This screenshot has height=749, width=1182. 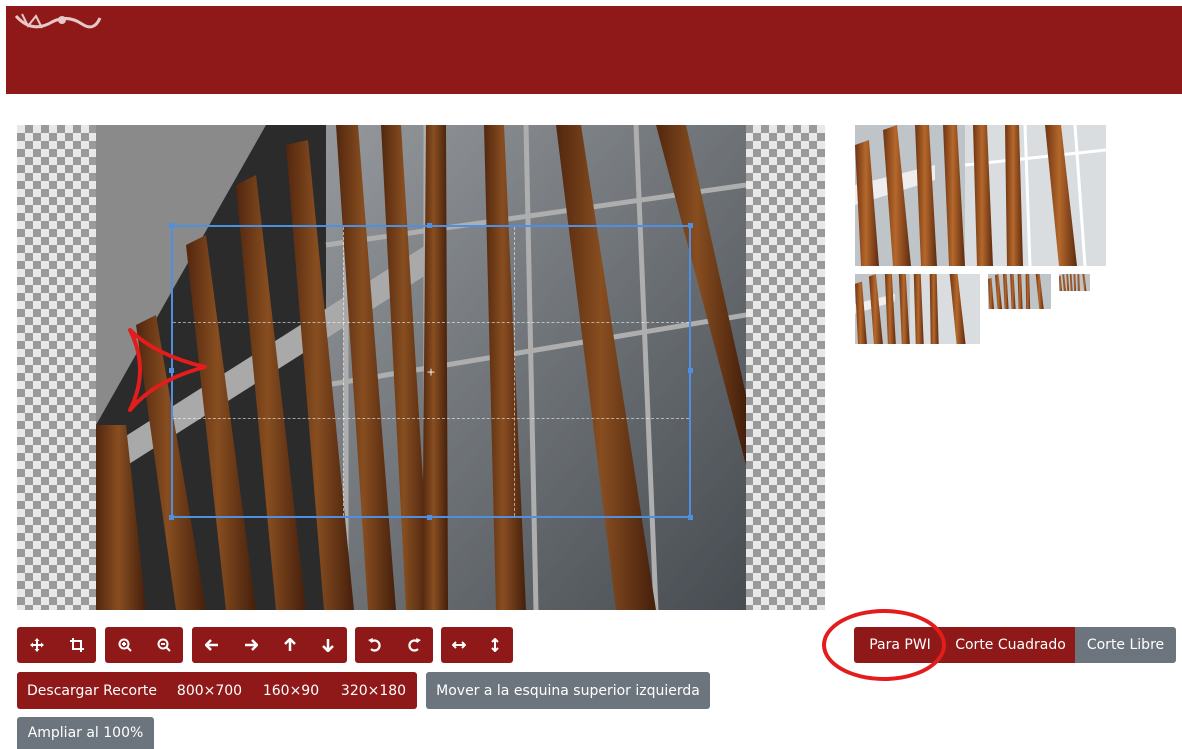 What do you see at coordinates (92, 690) in the screenshot?
I see `download-crop-button: Descargar Recorte` at bounding box center [92, 690].